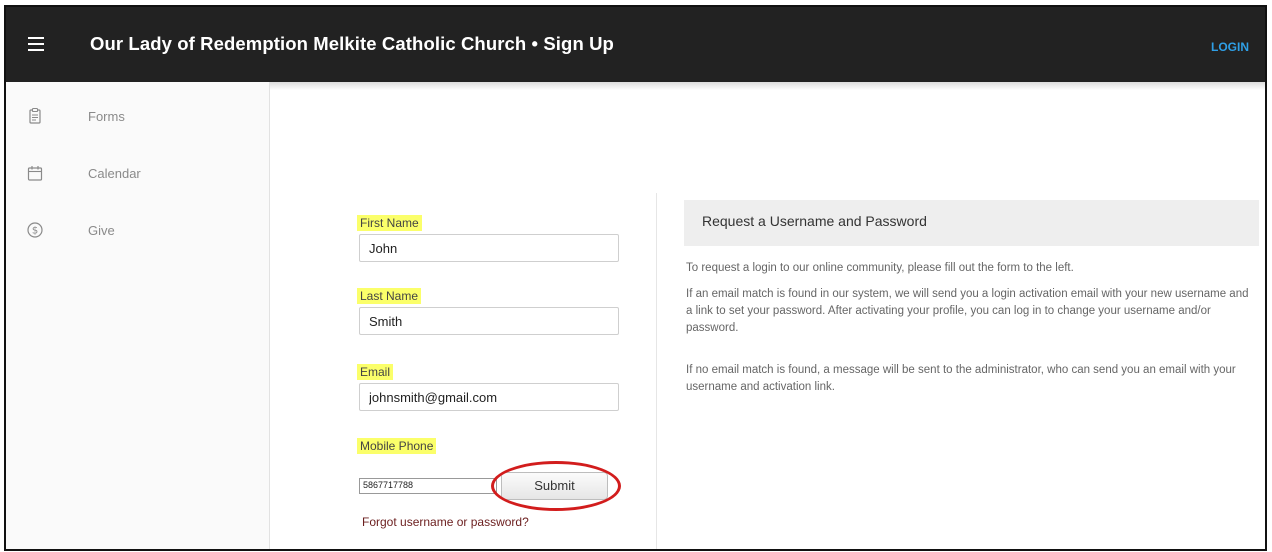 Image resolution: width=1272 pixels, height=552 pixels. Describe the element at coordinates (114, 173) in the screenshot. I see `sidebar-item-label: Calendar` at that location.